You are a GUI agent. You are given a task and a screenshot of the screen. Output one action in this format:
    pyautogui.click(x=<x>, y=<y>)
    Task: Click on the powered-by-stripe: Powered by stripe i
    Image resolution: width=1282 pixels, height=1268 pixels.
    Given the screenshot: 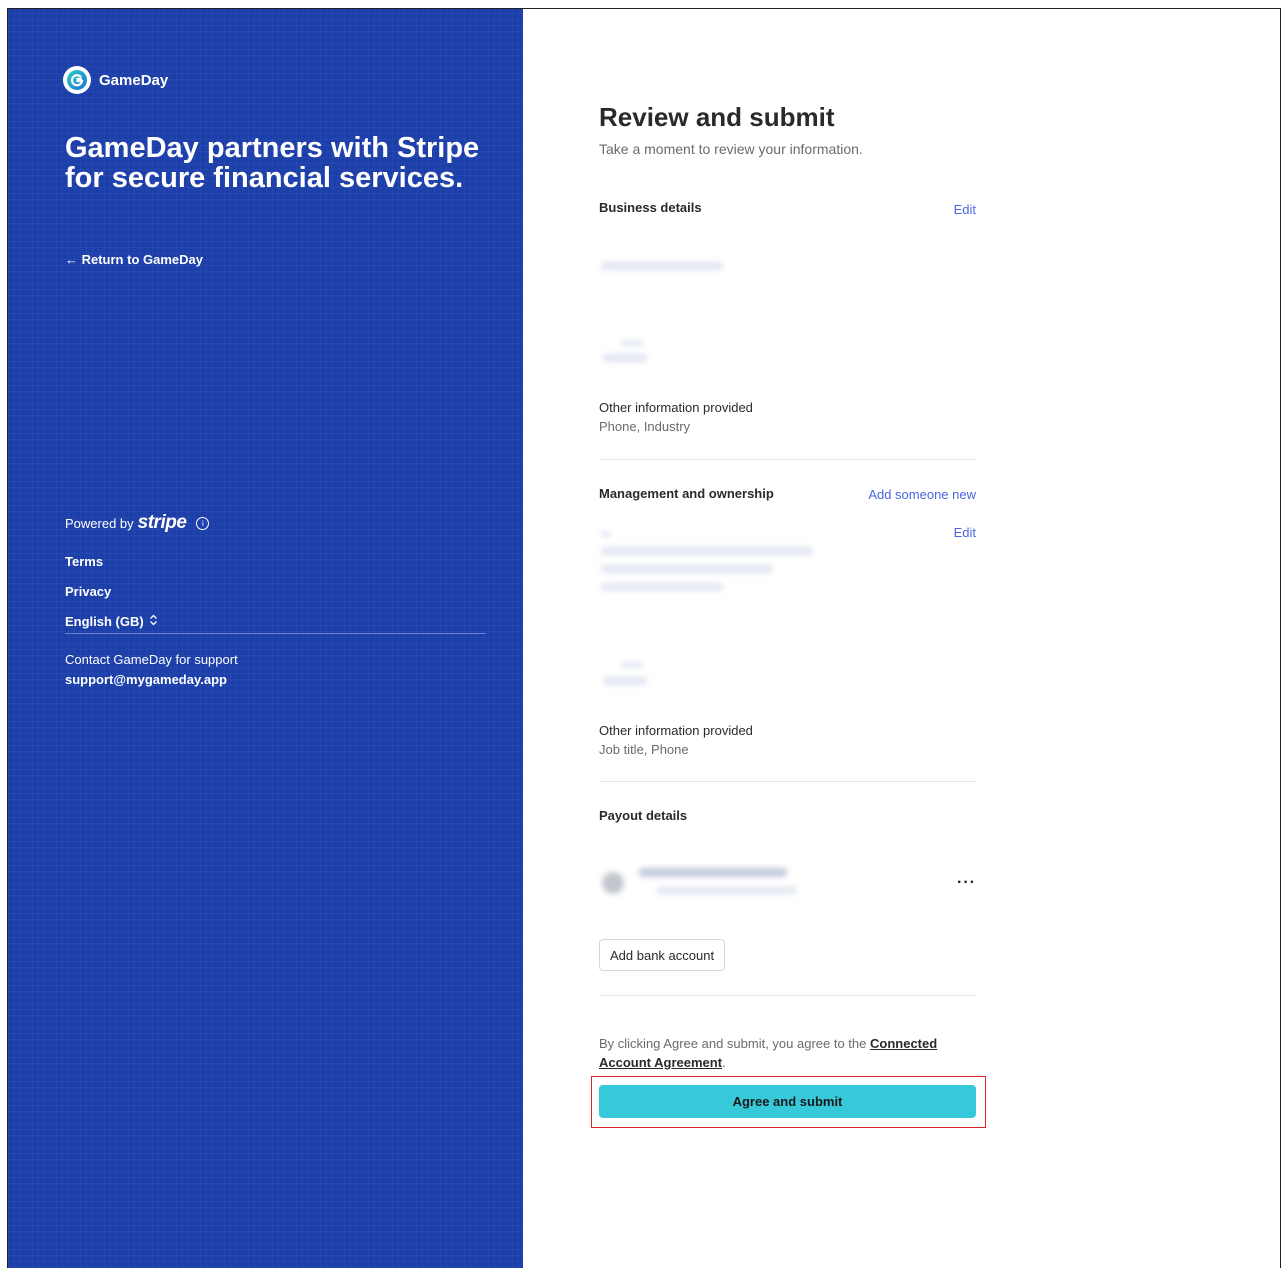 What is the action you would take?
    pyautogui.click(x=137, y=523)
    